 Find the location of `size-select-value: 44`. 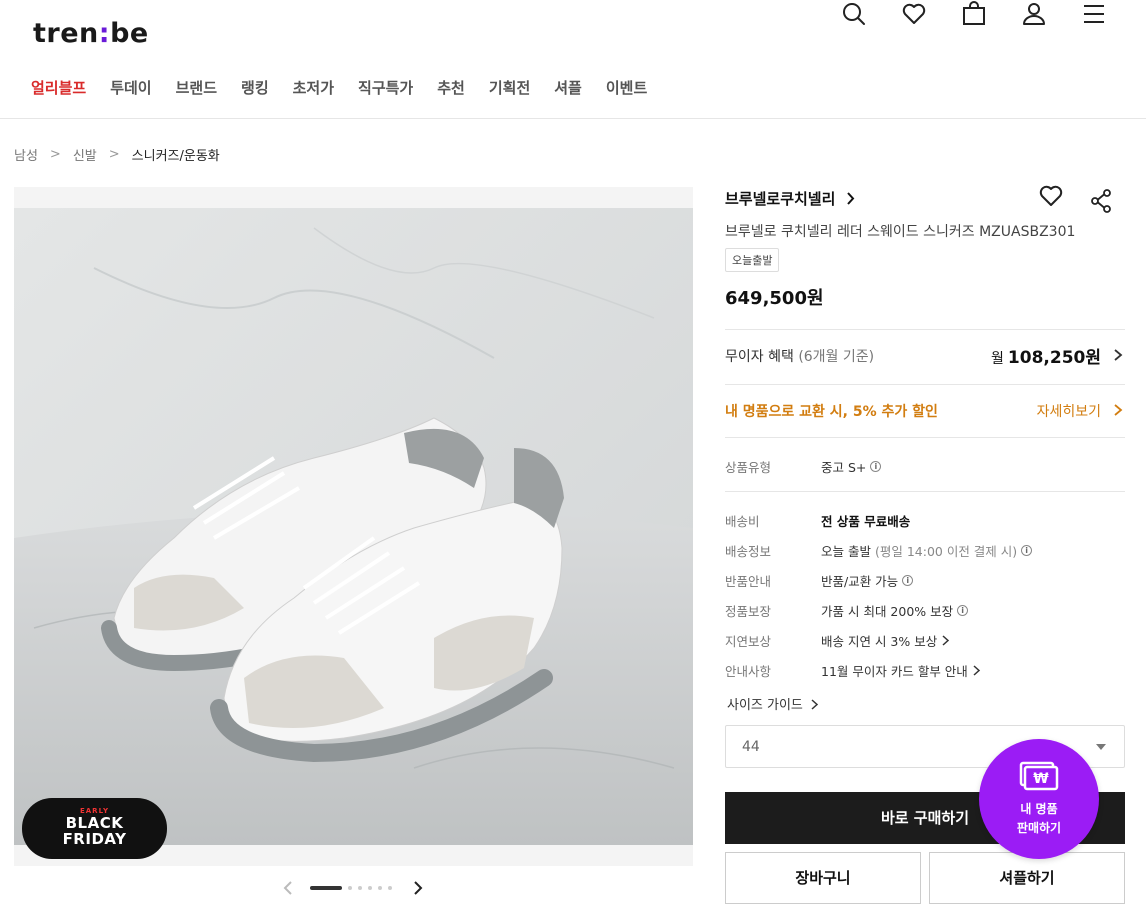

size-select-value: 44 is located at coordinates (751, 747).